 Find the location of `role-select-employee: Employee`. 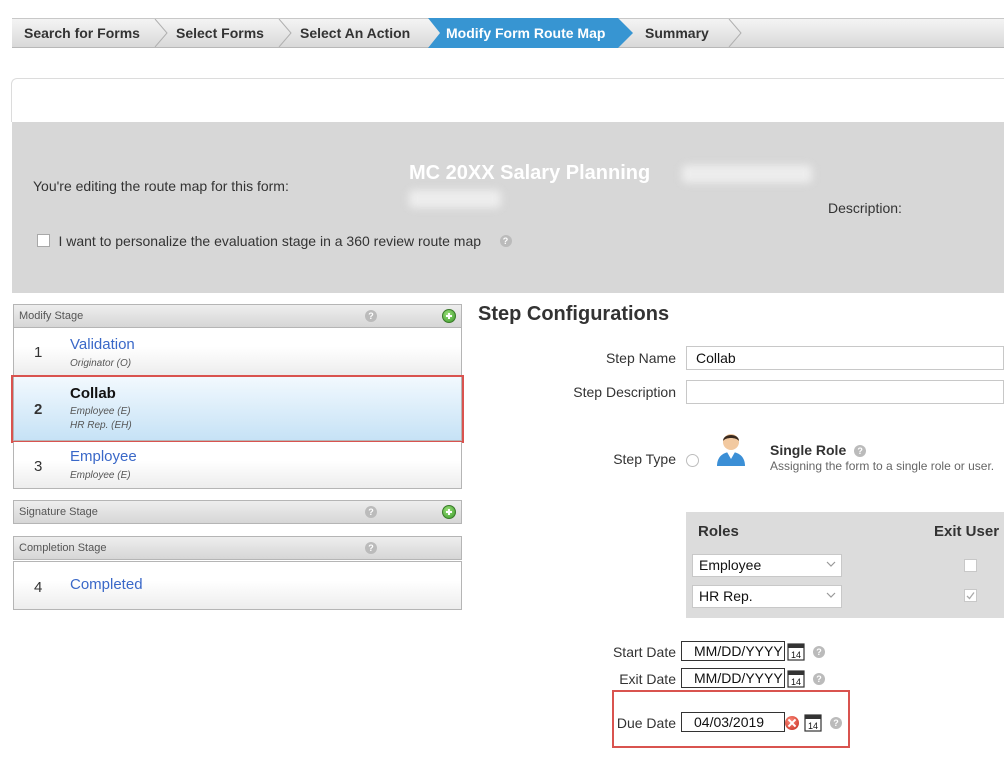

role-select-employee: Employee is located at coordinates (767, 565).